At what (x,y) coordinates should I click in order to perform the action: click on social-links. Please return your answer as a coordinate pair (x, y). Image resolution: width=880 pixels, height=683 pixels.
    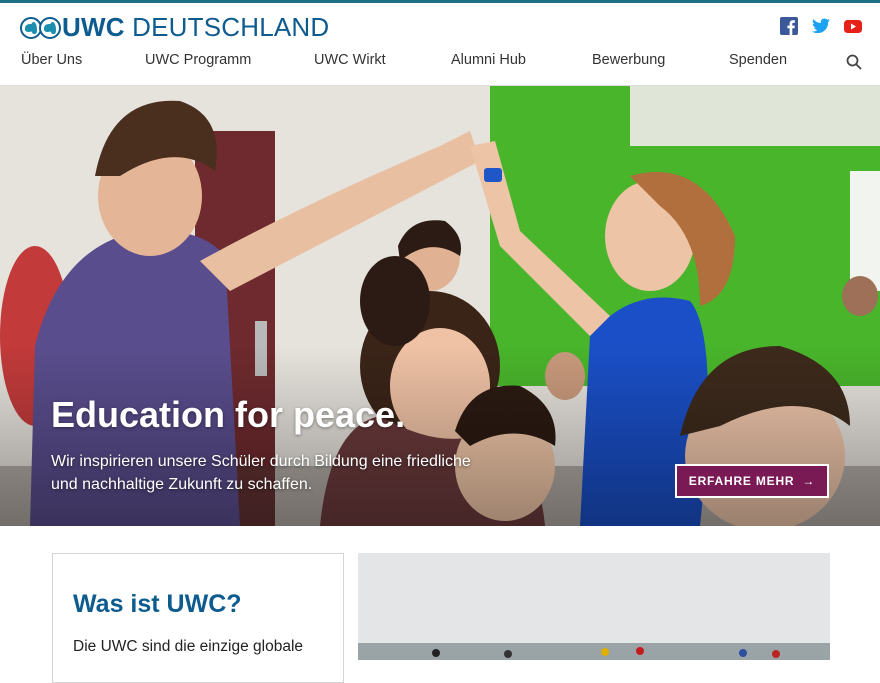
    Looking at the image, I should click on (821, 26).